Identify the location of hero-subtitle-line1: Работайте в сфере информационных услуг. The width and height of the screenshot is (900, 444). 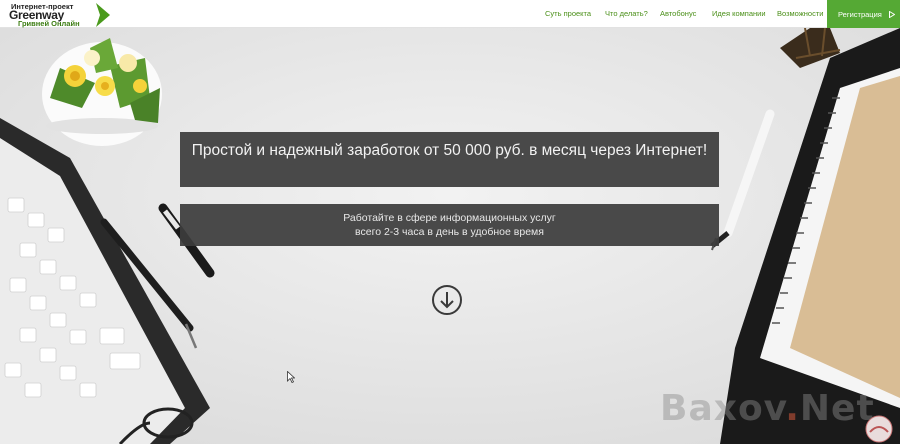
(449, 218).